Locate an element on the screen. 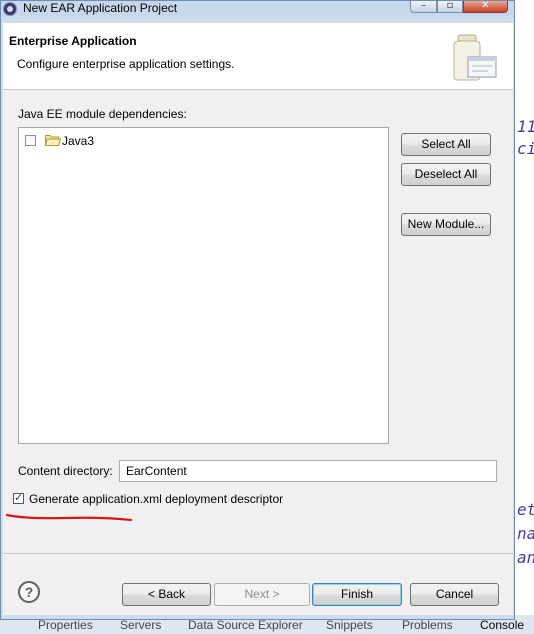 This screenshot has height=634, width=534. content-directory-input: EarContent is located at coordinates (308, 471).